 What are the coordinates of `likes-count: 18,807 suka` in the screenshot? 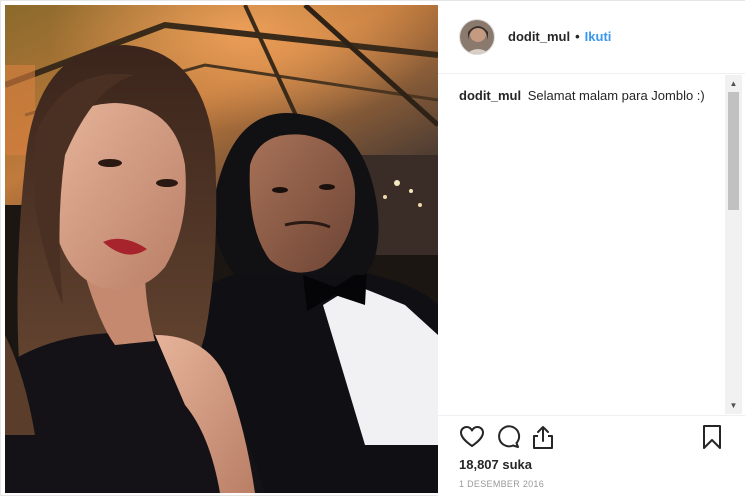 It's located at (495, 465).